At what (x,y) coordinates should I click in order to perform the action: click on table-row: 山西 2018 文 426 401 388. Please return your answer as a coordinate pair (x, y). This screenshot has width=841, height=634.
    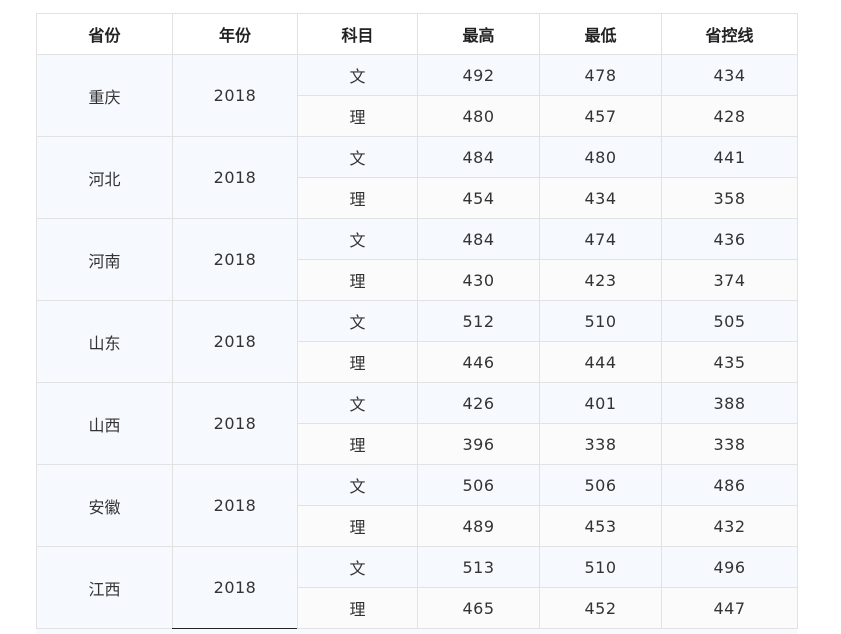
    Looking at the image, I should click on (417, 423).